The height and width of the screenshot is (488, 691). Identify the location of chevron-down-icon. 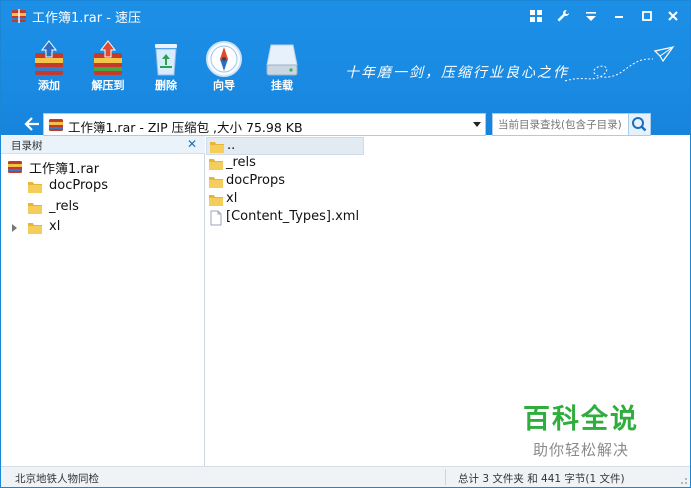
(591, 16).